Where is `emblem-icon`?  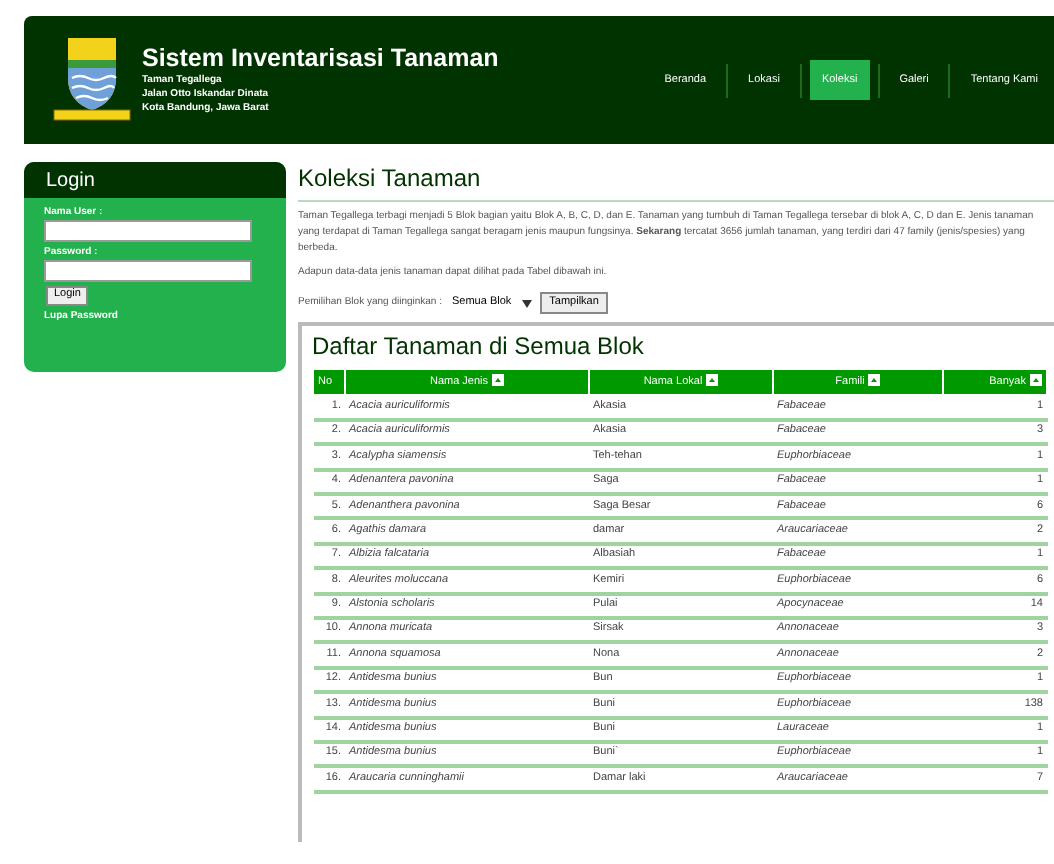
emblem-icon is located at coordinates (92, 80).